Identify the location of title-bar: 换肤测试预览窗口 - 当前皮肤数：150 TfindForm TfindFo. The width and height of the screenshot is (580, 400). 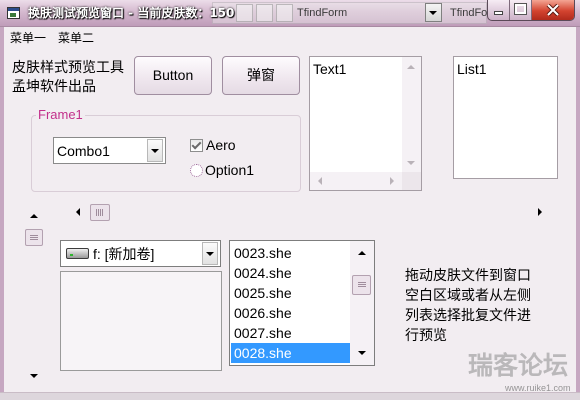
(290, 13).